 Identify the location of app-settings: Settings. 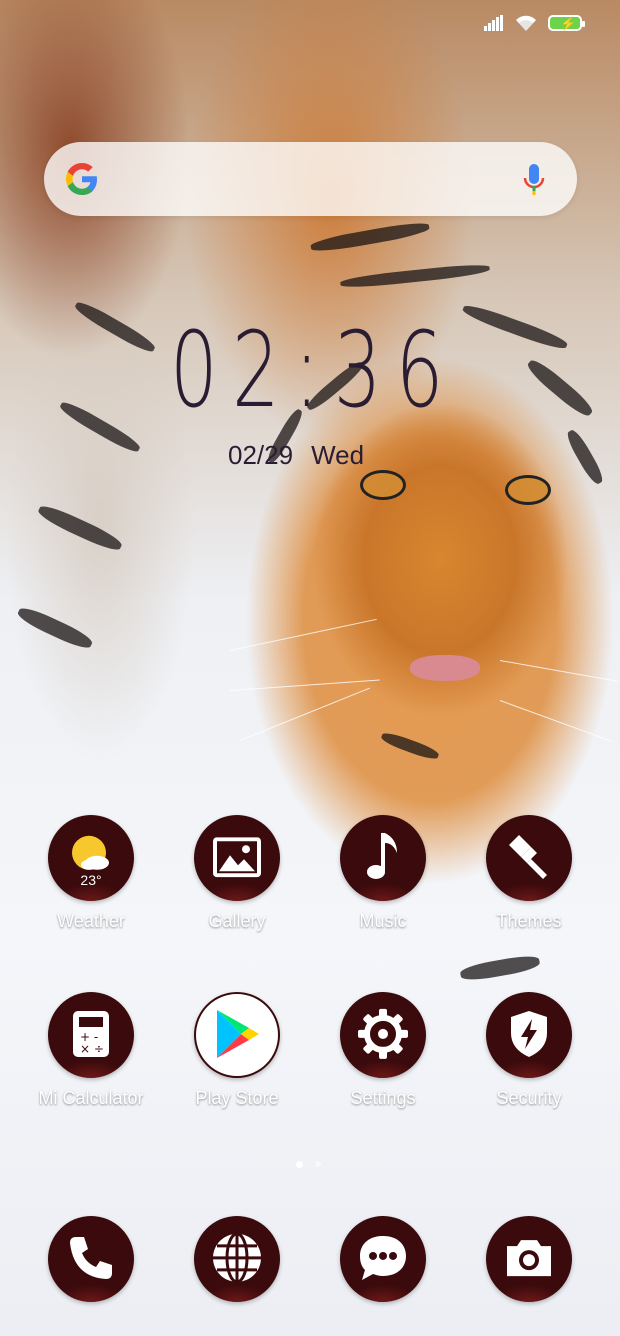
(383, 1050).